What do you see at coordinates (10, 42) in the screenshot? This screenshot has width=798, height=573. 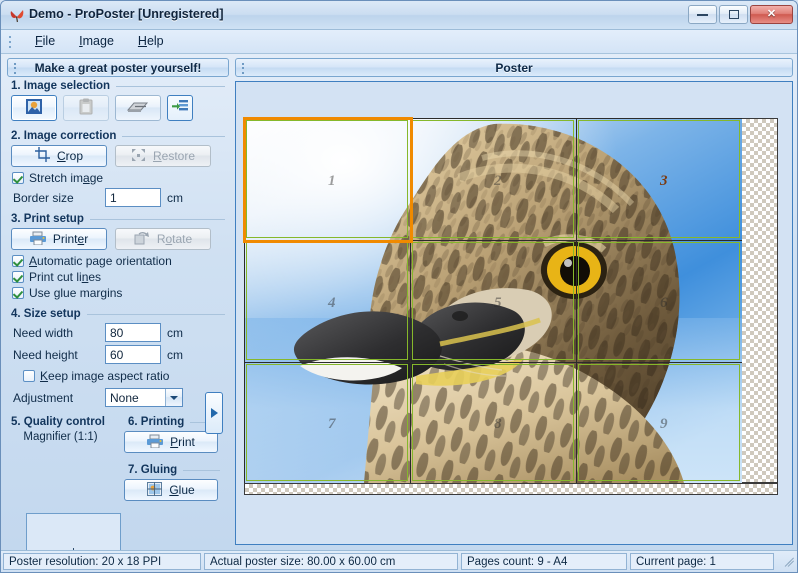 I see `menu-grip-handle` at bounding box center [10, 42].